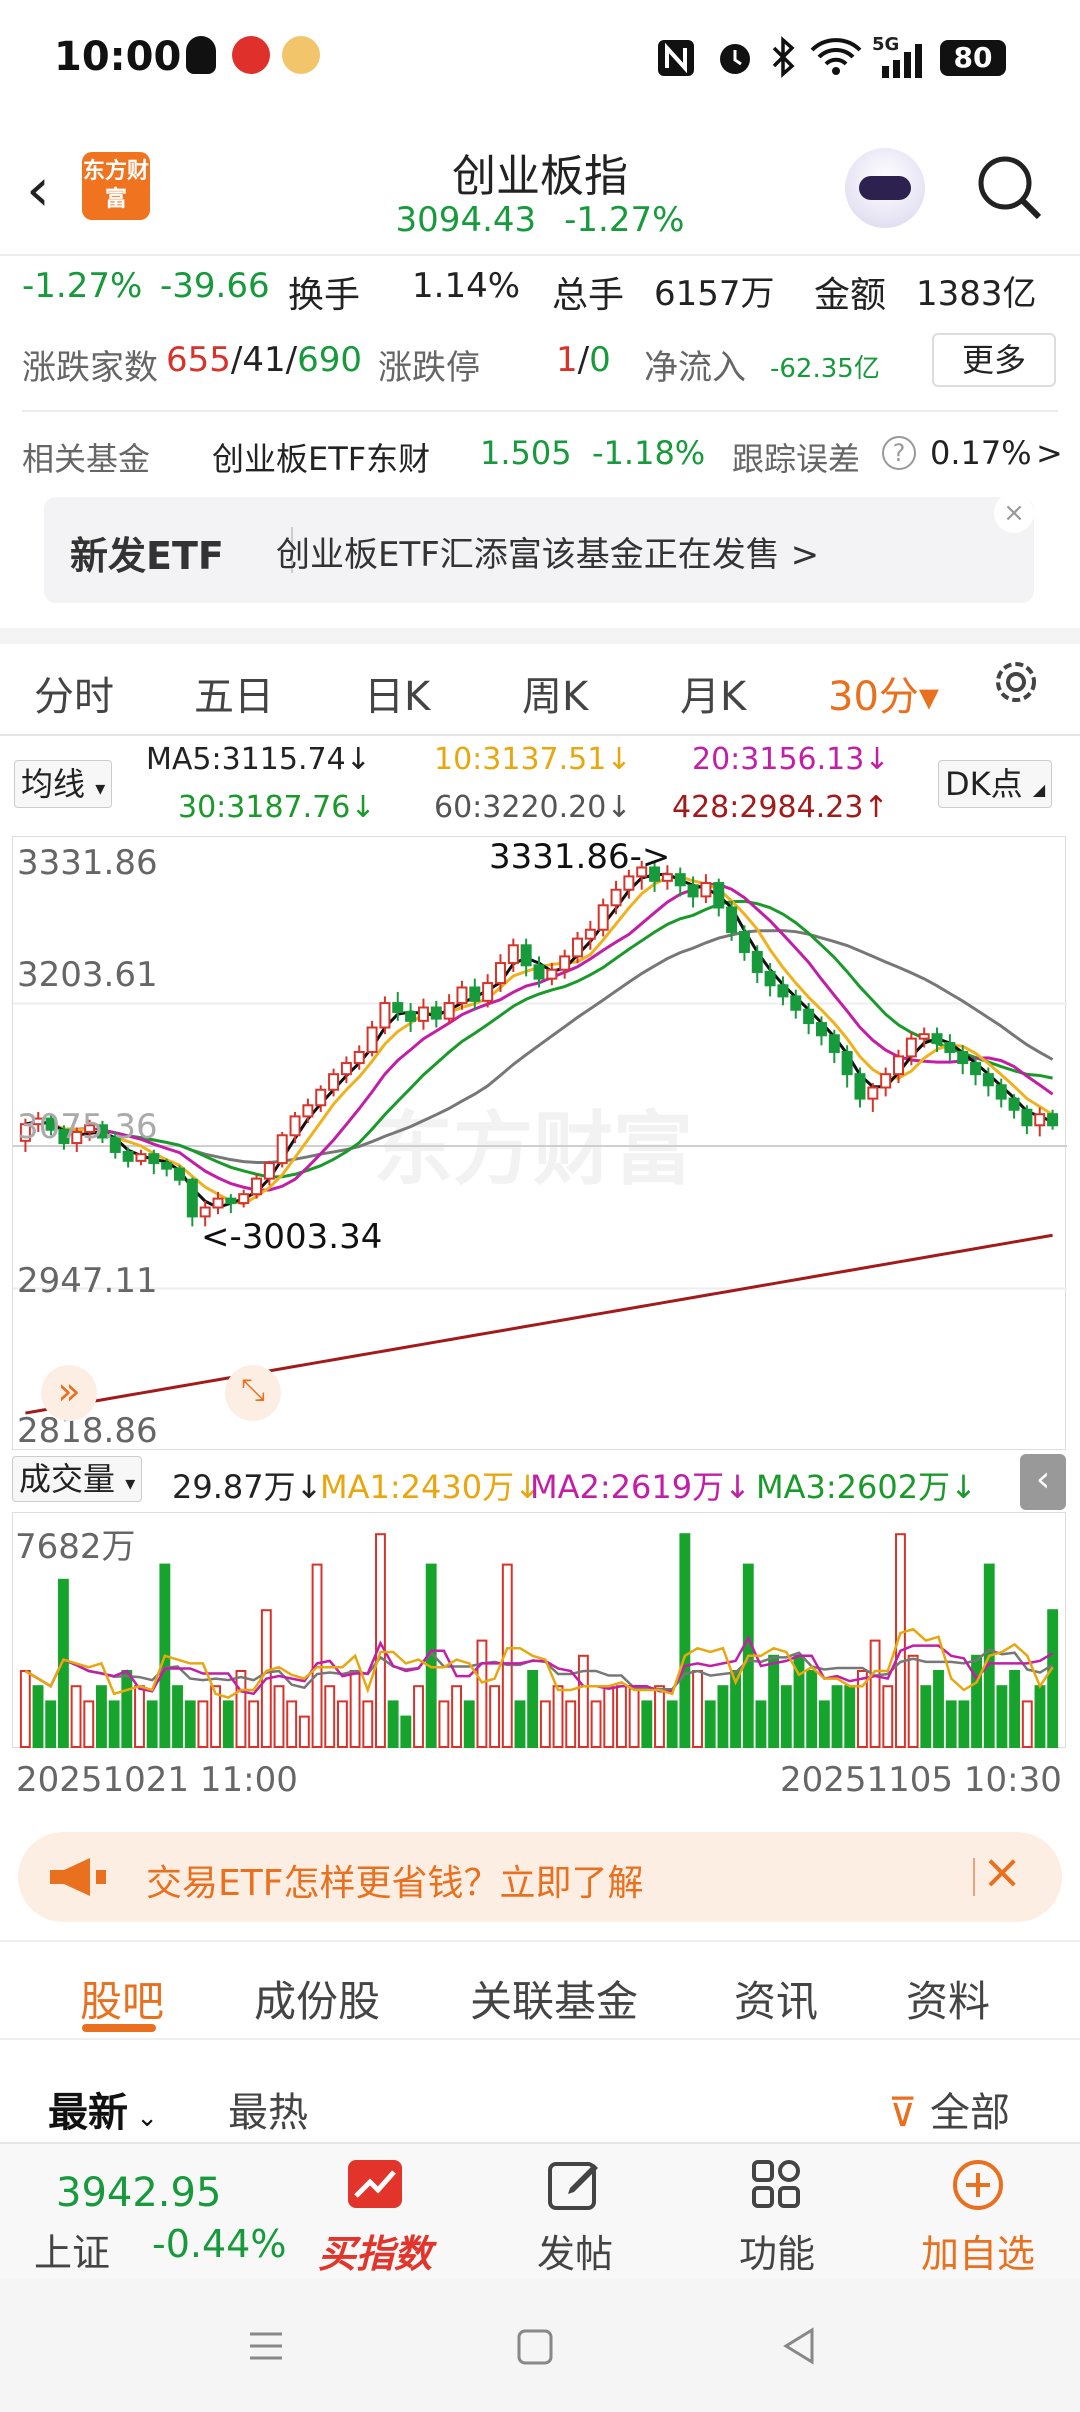  I want to click on add-watchlist-button: 加自选, so click(978, 2218).